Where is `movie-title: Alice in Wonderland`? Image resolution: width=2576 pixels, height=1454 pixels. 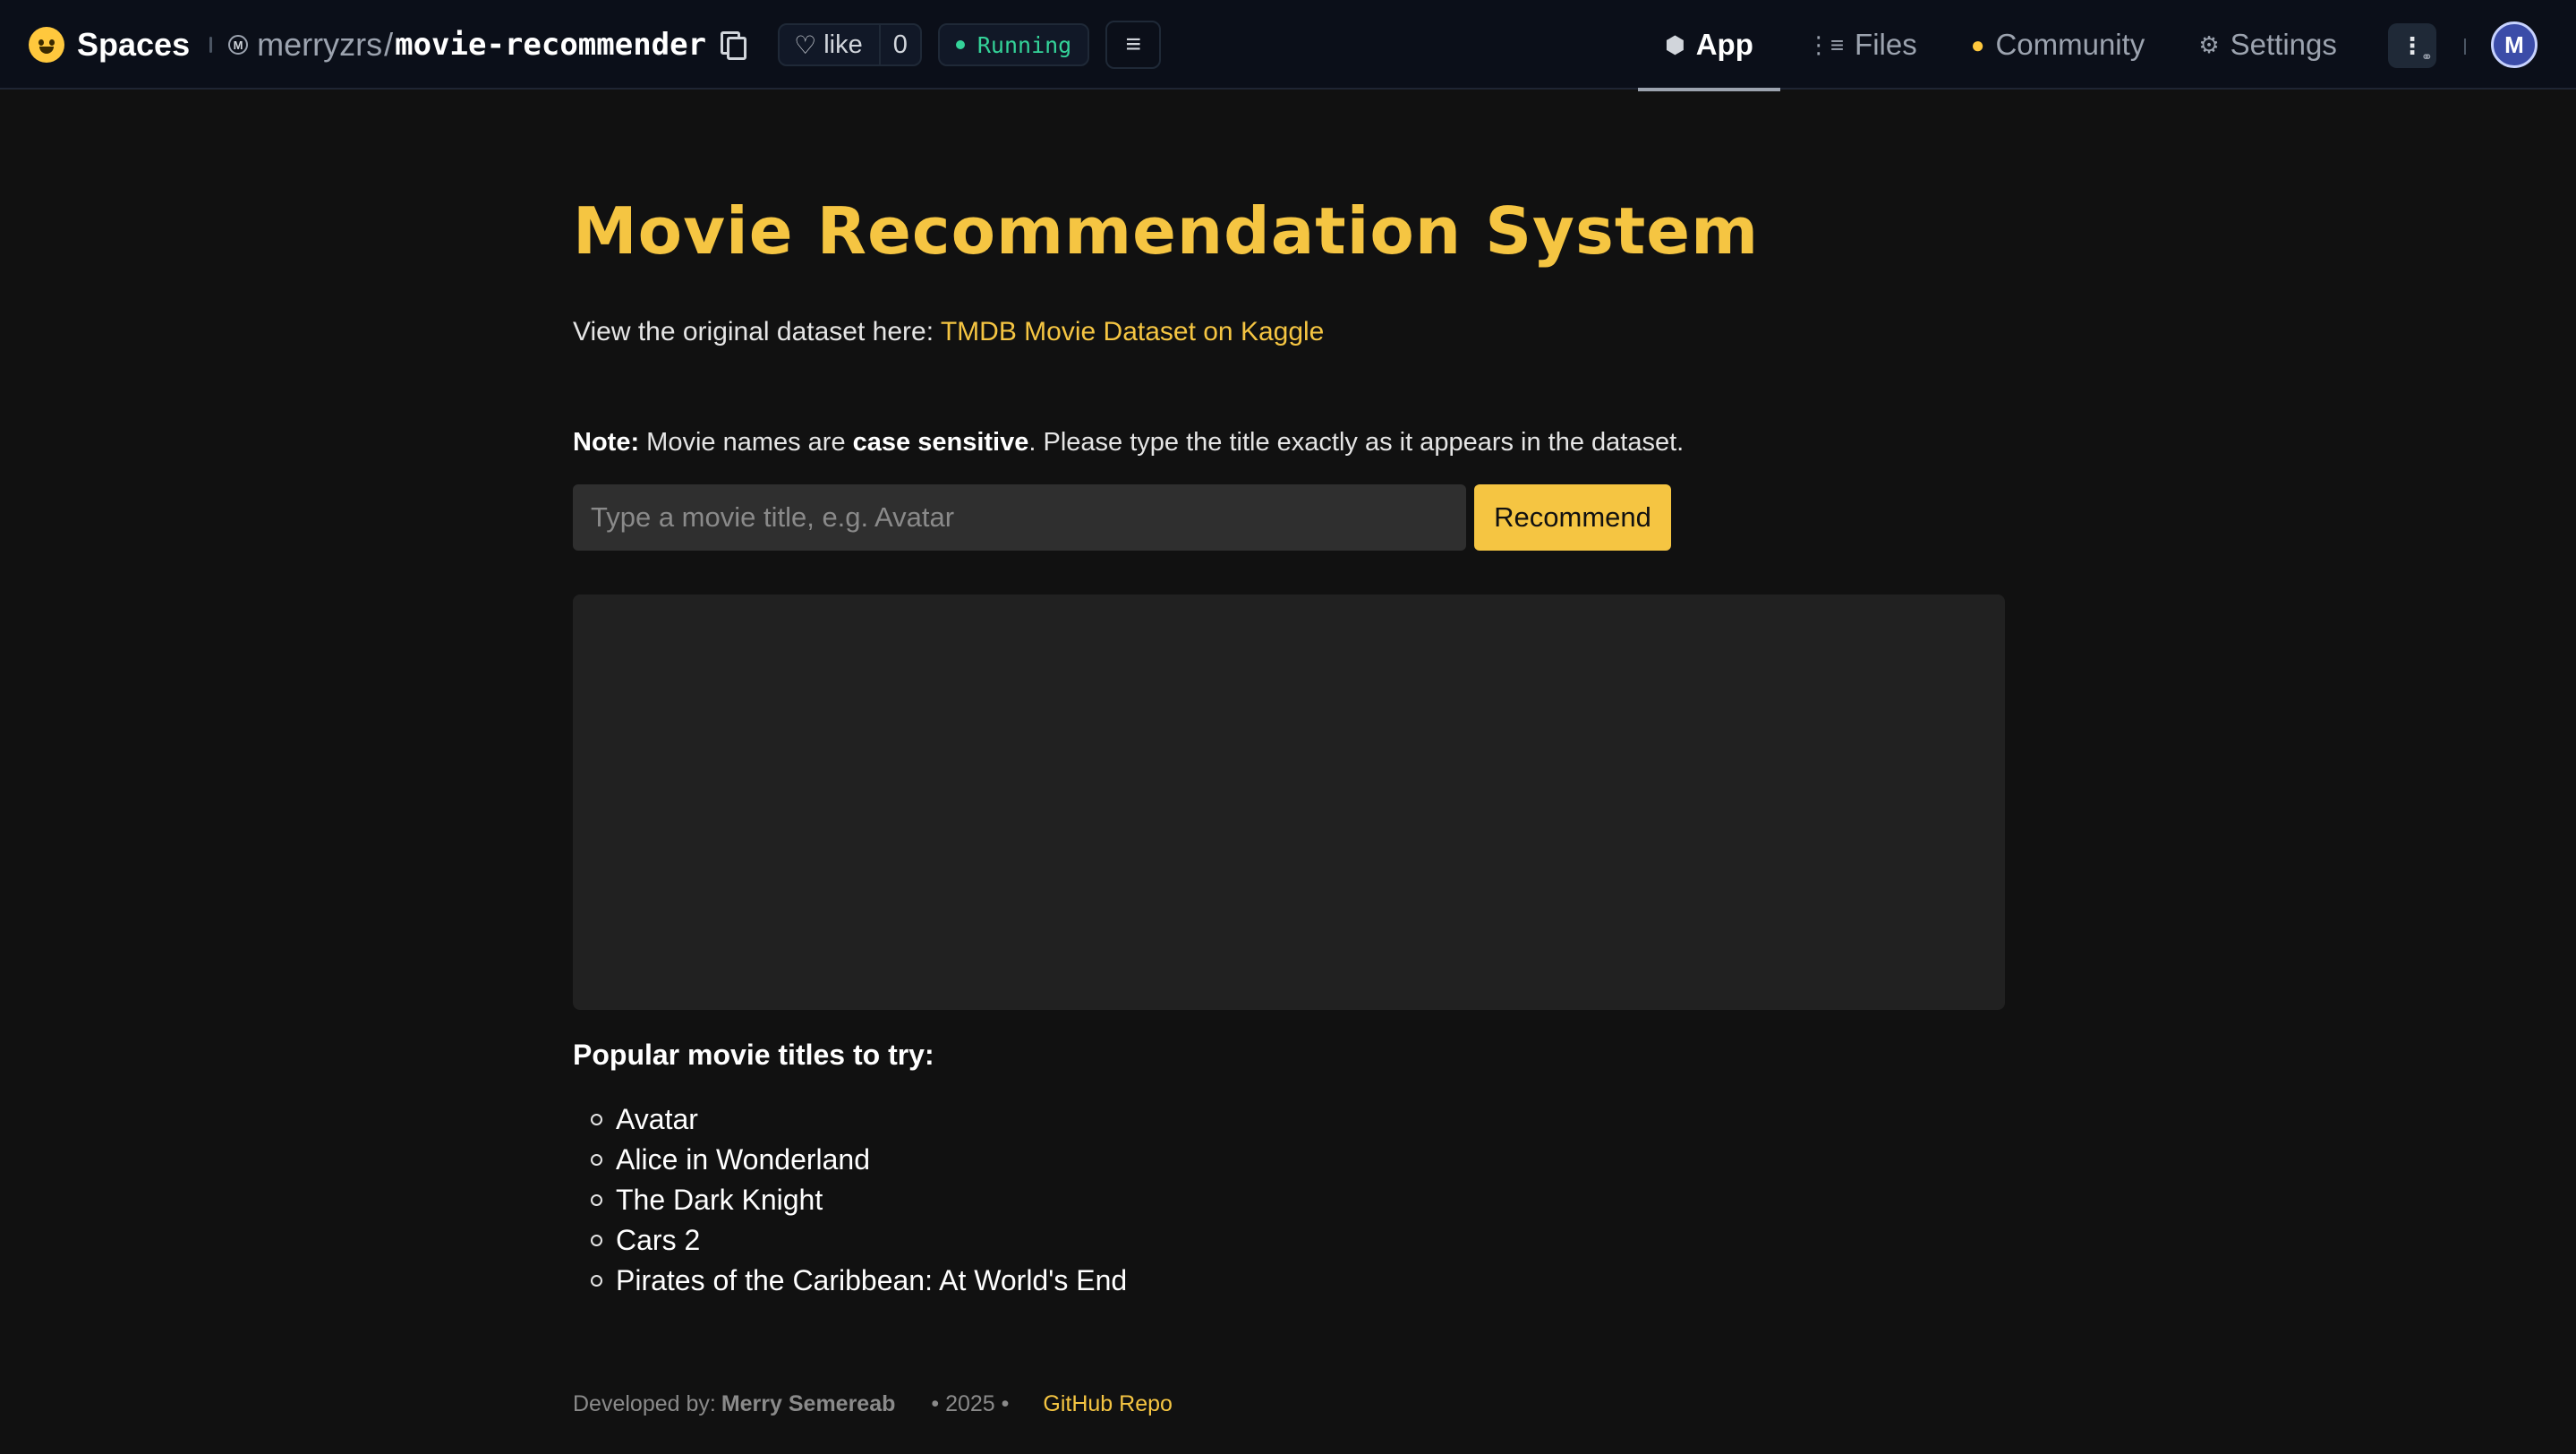 movie-title: Alice in Wonderland is located at coordinates (743, 1159).